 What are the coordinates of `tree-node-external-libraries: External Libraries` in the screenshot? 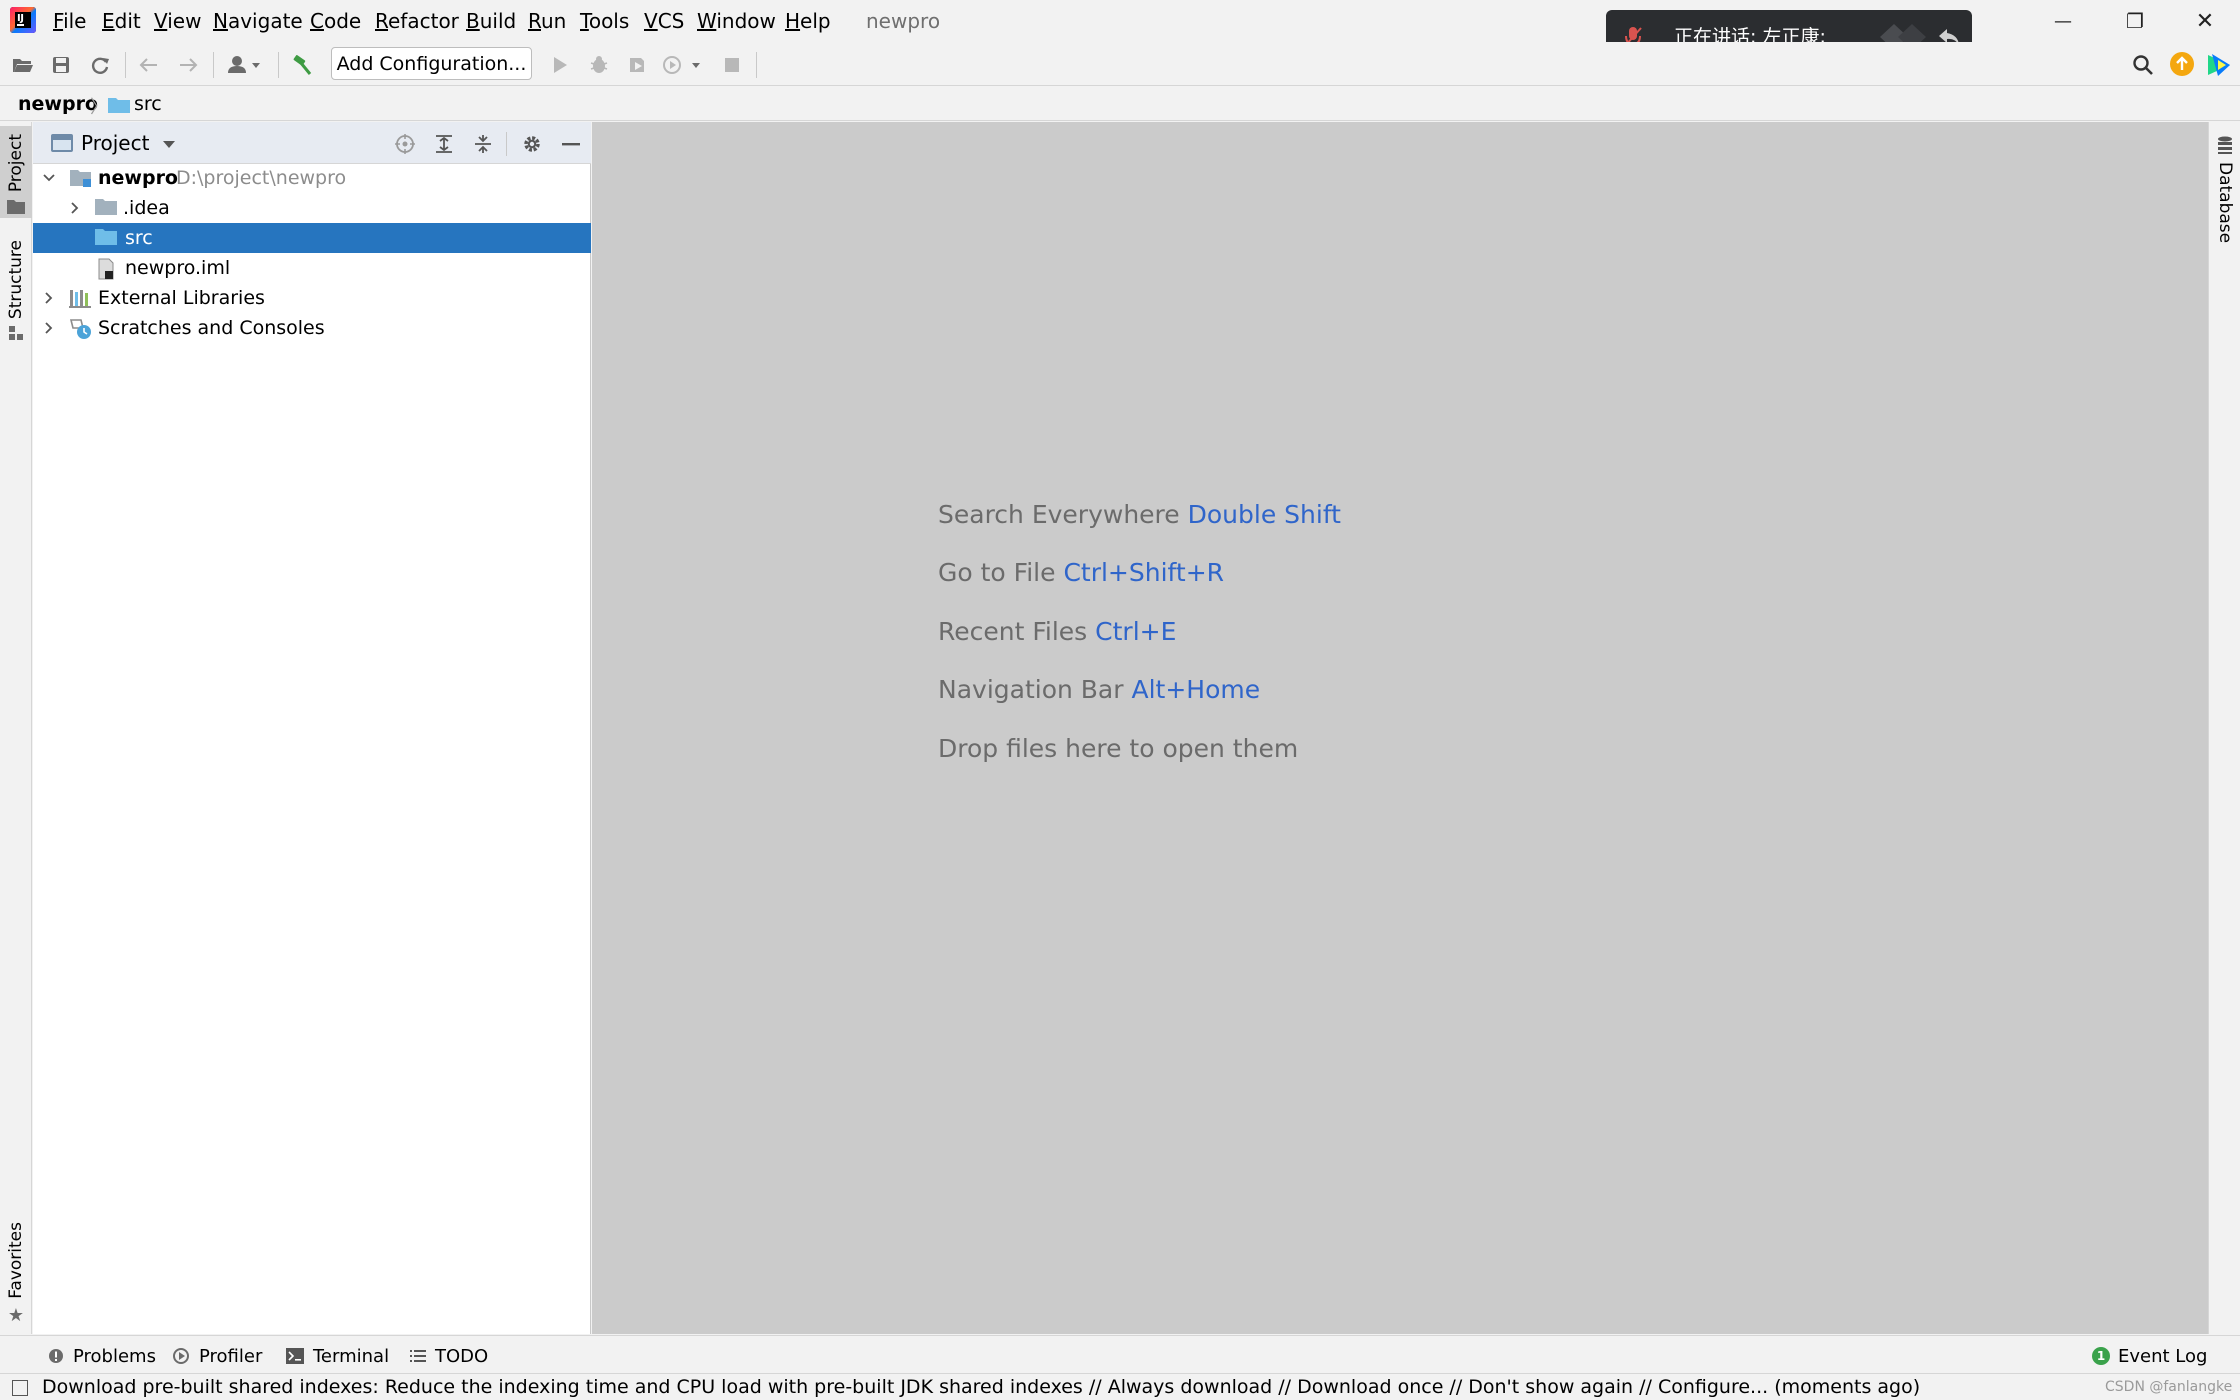 It's located at (312, 298).